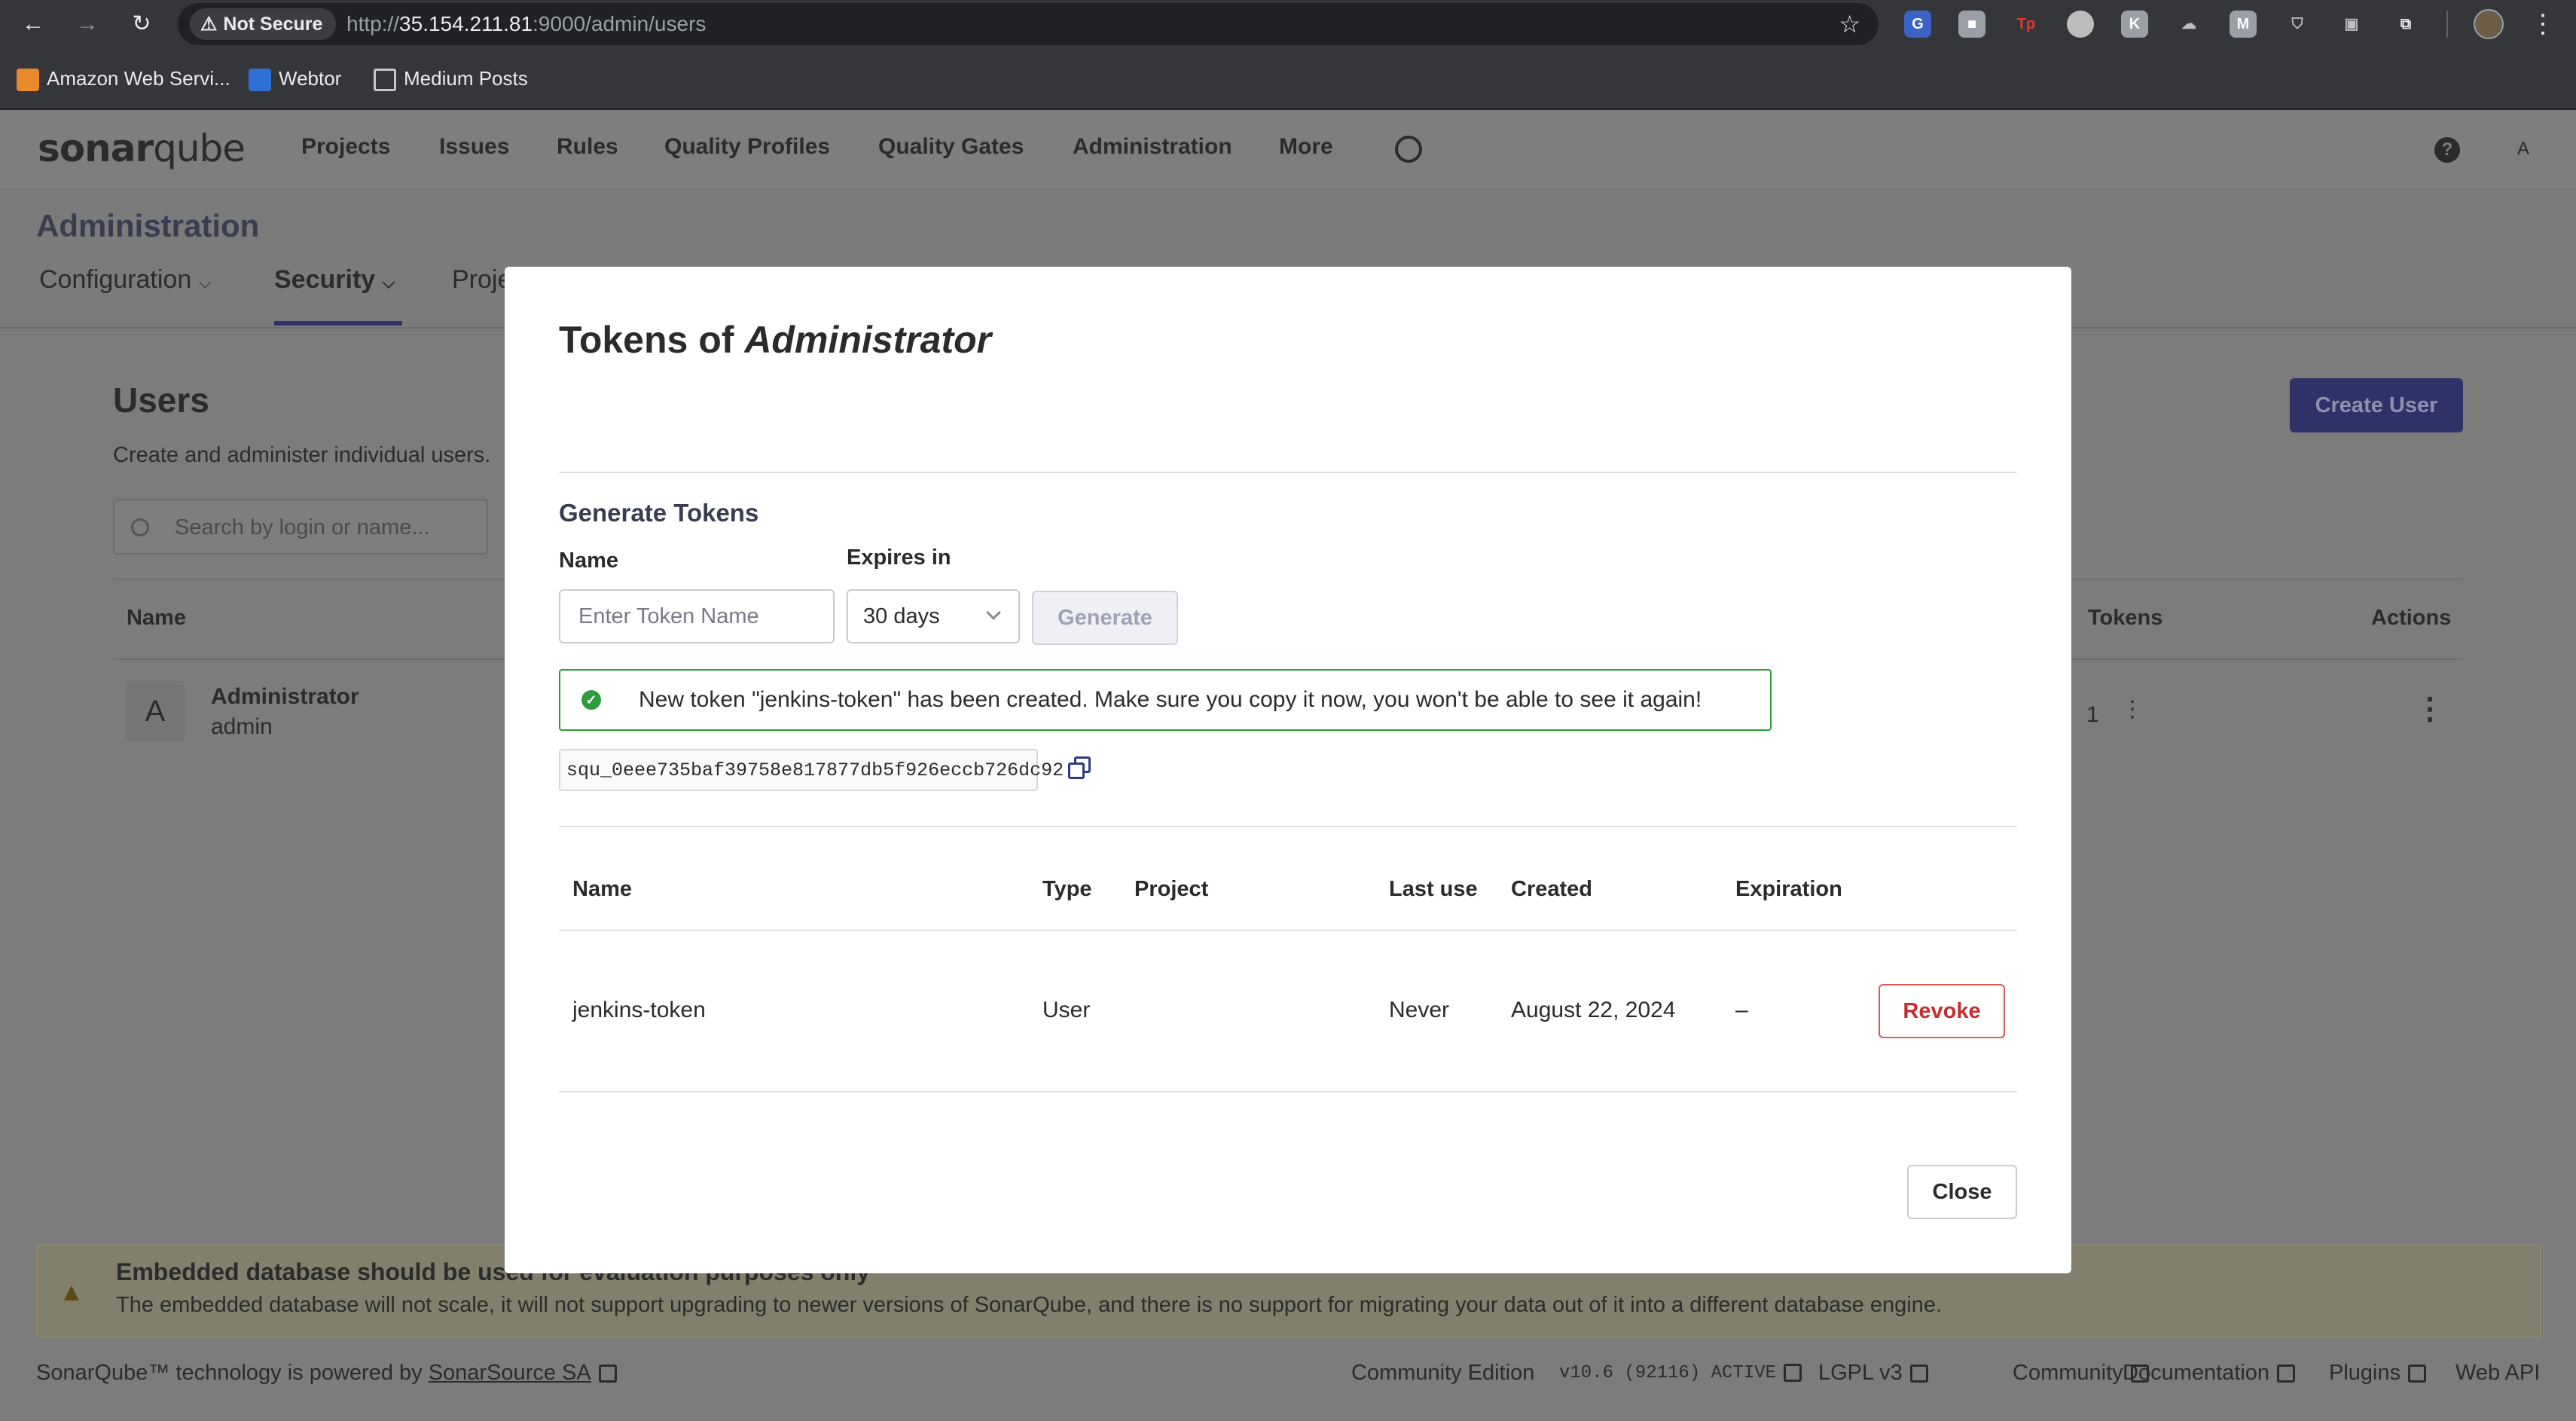  What do you see at coordinates (142, 24) in the screenshot?
I see `reload-icon: ↻` at bounding box center [142, 24].